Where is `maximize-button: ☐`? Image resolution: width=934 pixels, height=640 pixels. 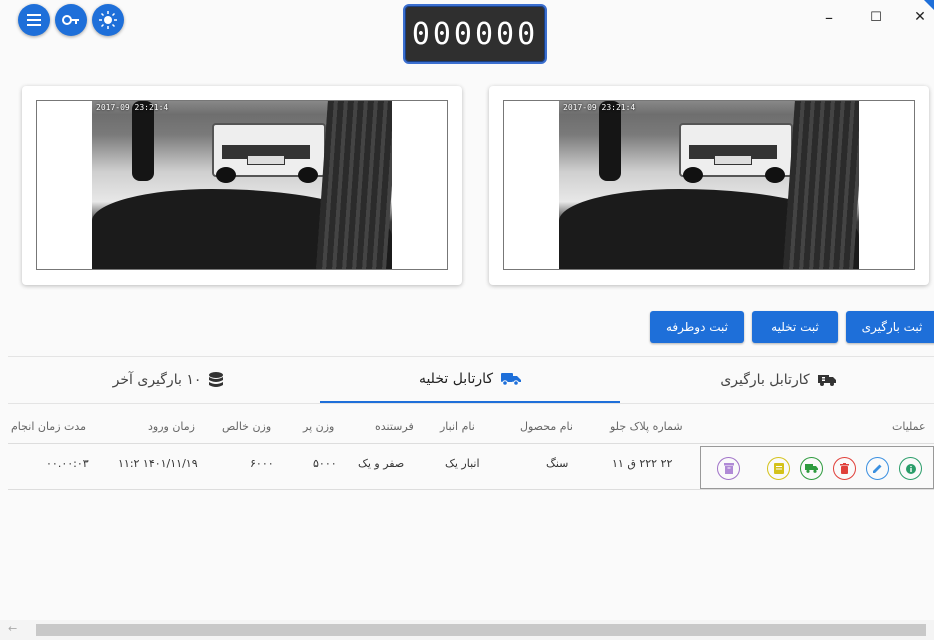 maximize-button: ☐ is located at coordinates (876, 17).